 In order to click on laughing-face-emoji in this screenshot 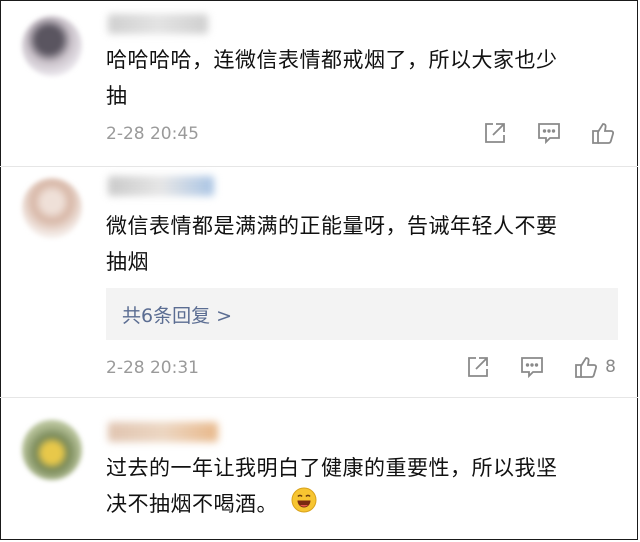, I will do `click(304, 505)`.